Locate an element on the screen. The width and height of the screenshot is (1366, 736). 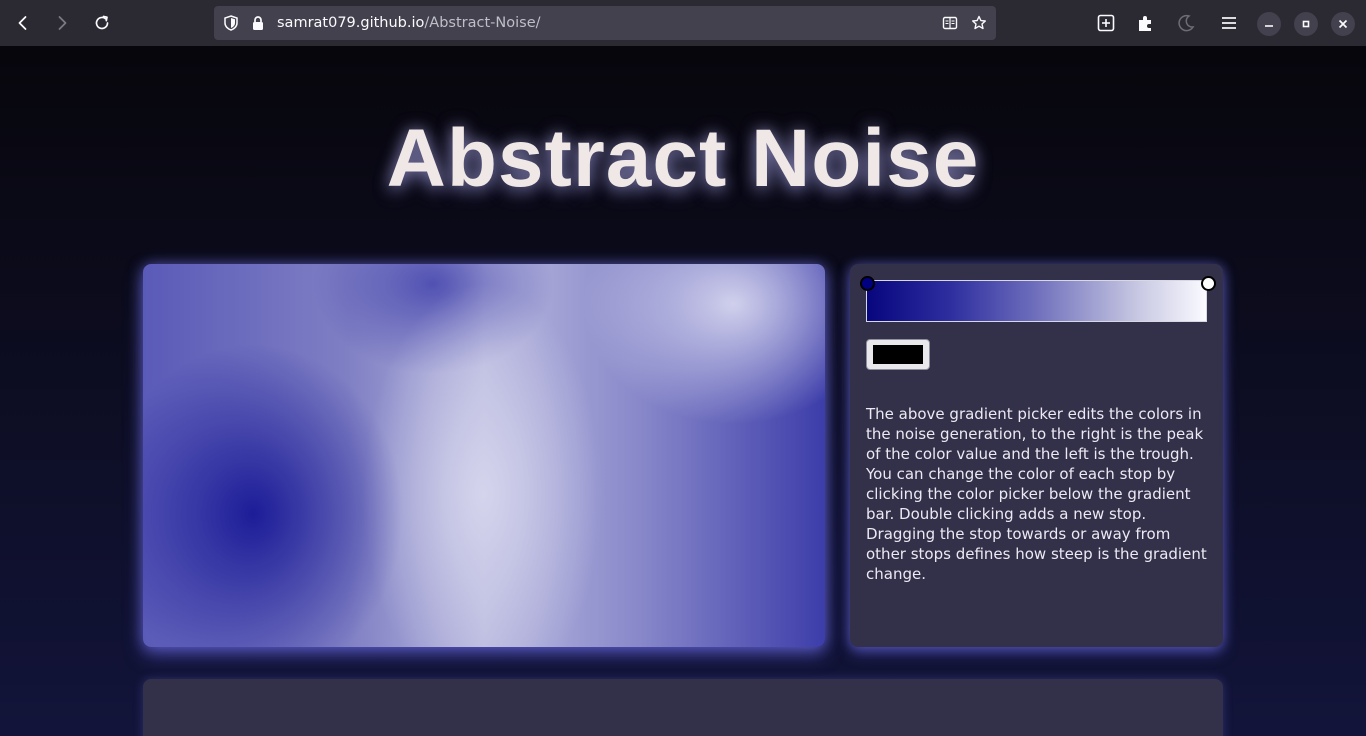
forward-button is located at coordinates (62, 23).